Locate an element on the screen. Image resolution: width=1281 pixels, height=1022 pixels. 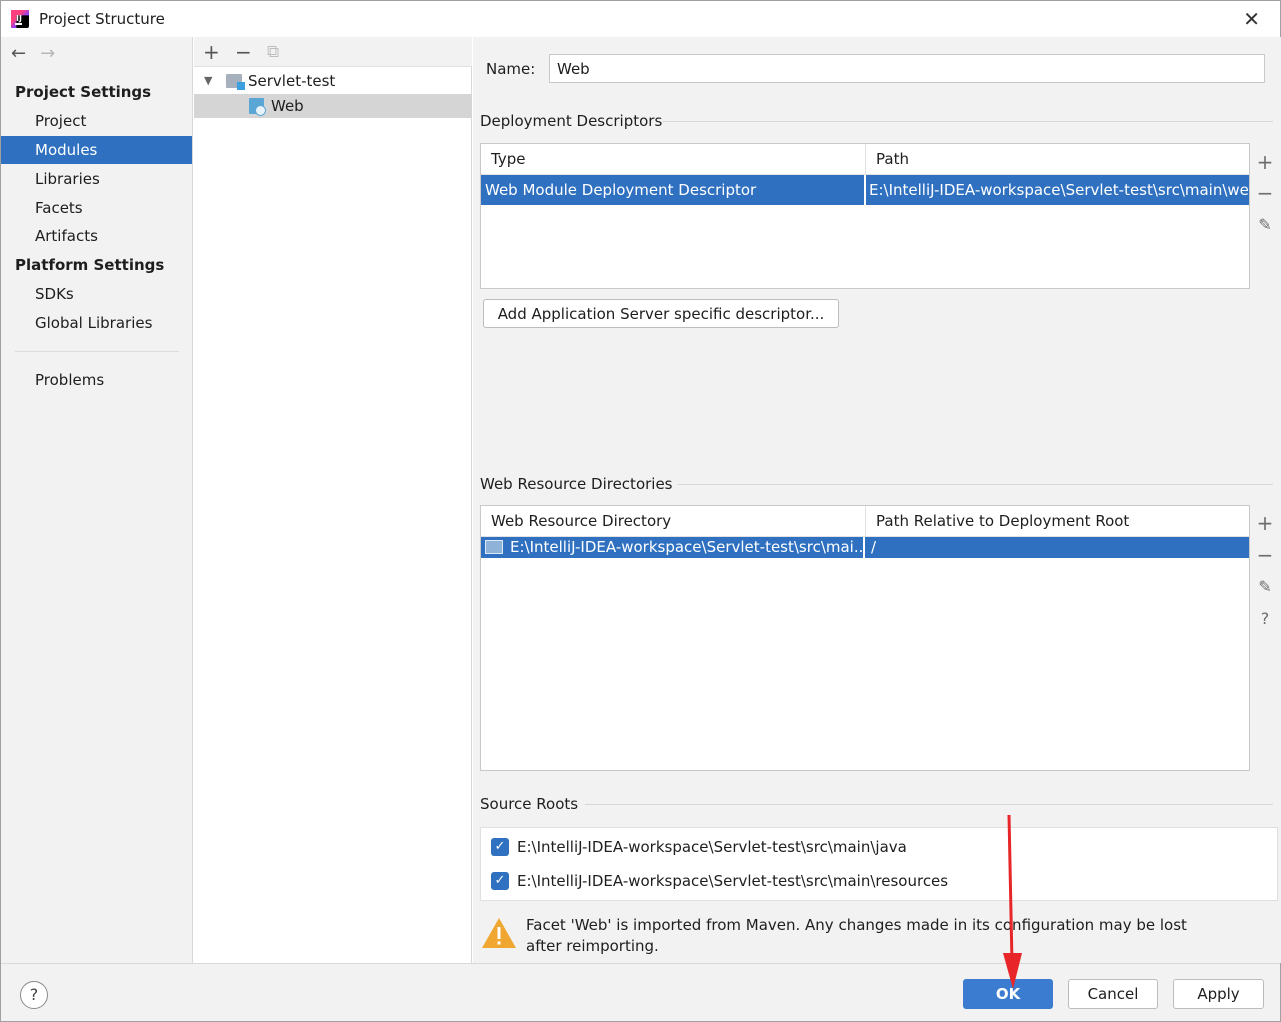
edit-descriptor-icon: ✎ is located at coordinates (1265, 224).